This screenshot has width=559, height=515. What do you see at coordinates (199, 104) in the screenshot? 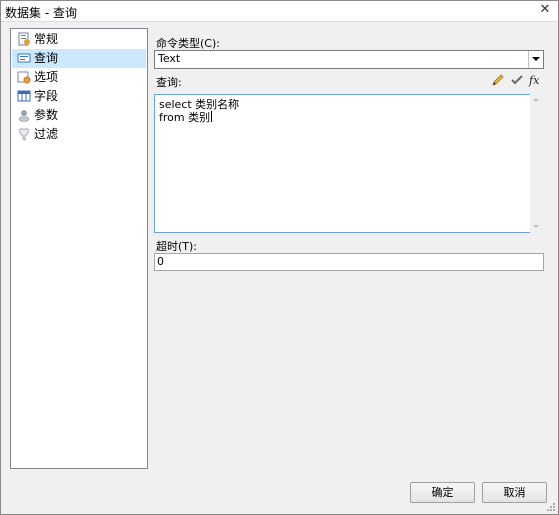
I see `query-line: select 类别名称` at bounding box center [199, 104].